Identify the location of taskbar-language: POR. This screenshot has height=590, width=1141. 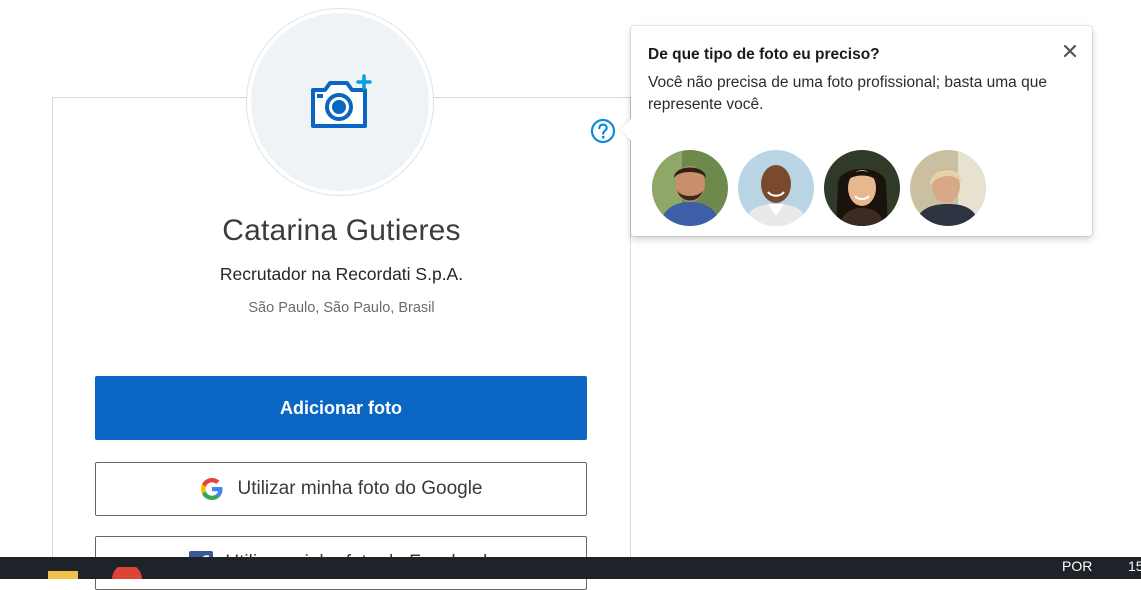
(1077, 566).